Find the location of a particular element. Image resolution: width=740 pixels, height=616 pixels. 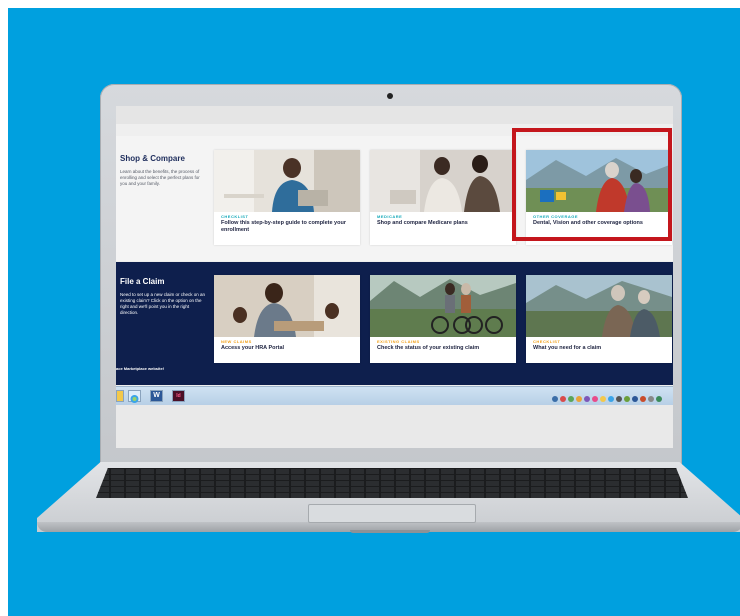

card-tag: EXISTING CLAIMS is located at coordinates (398, 341).